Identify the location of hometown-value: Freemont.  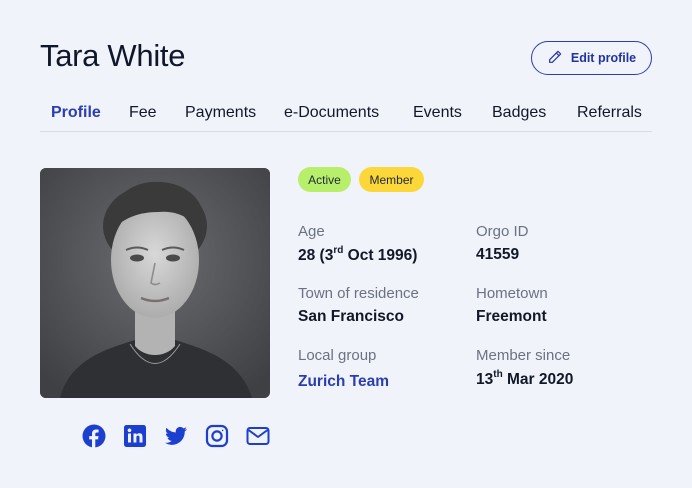
(511, 316).